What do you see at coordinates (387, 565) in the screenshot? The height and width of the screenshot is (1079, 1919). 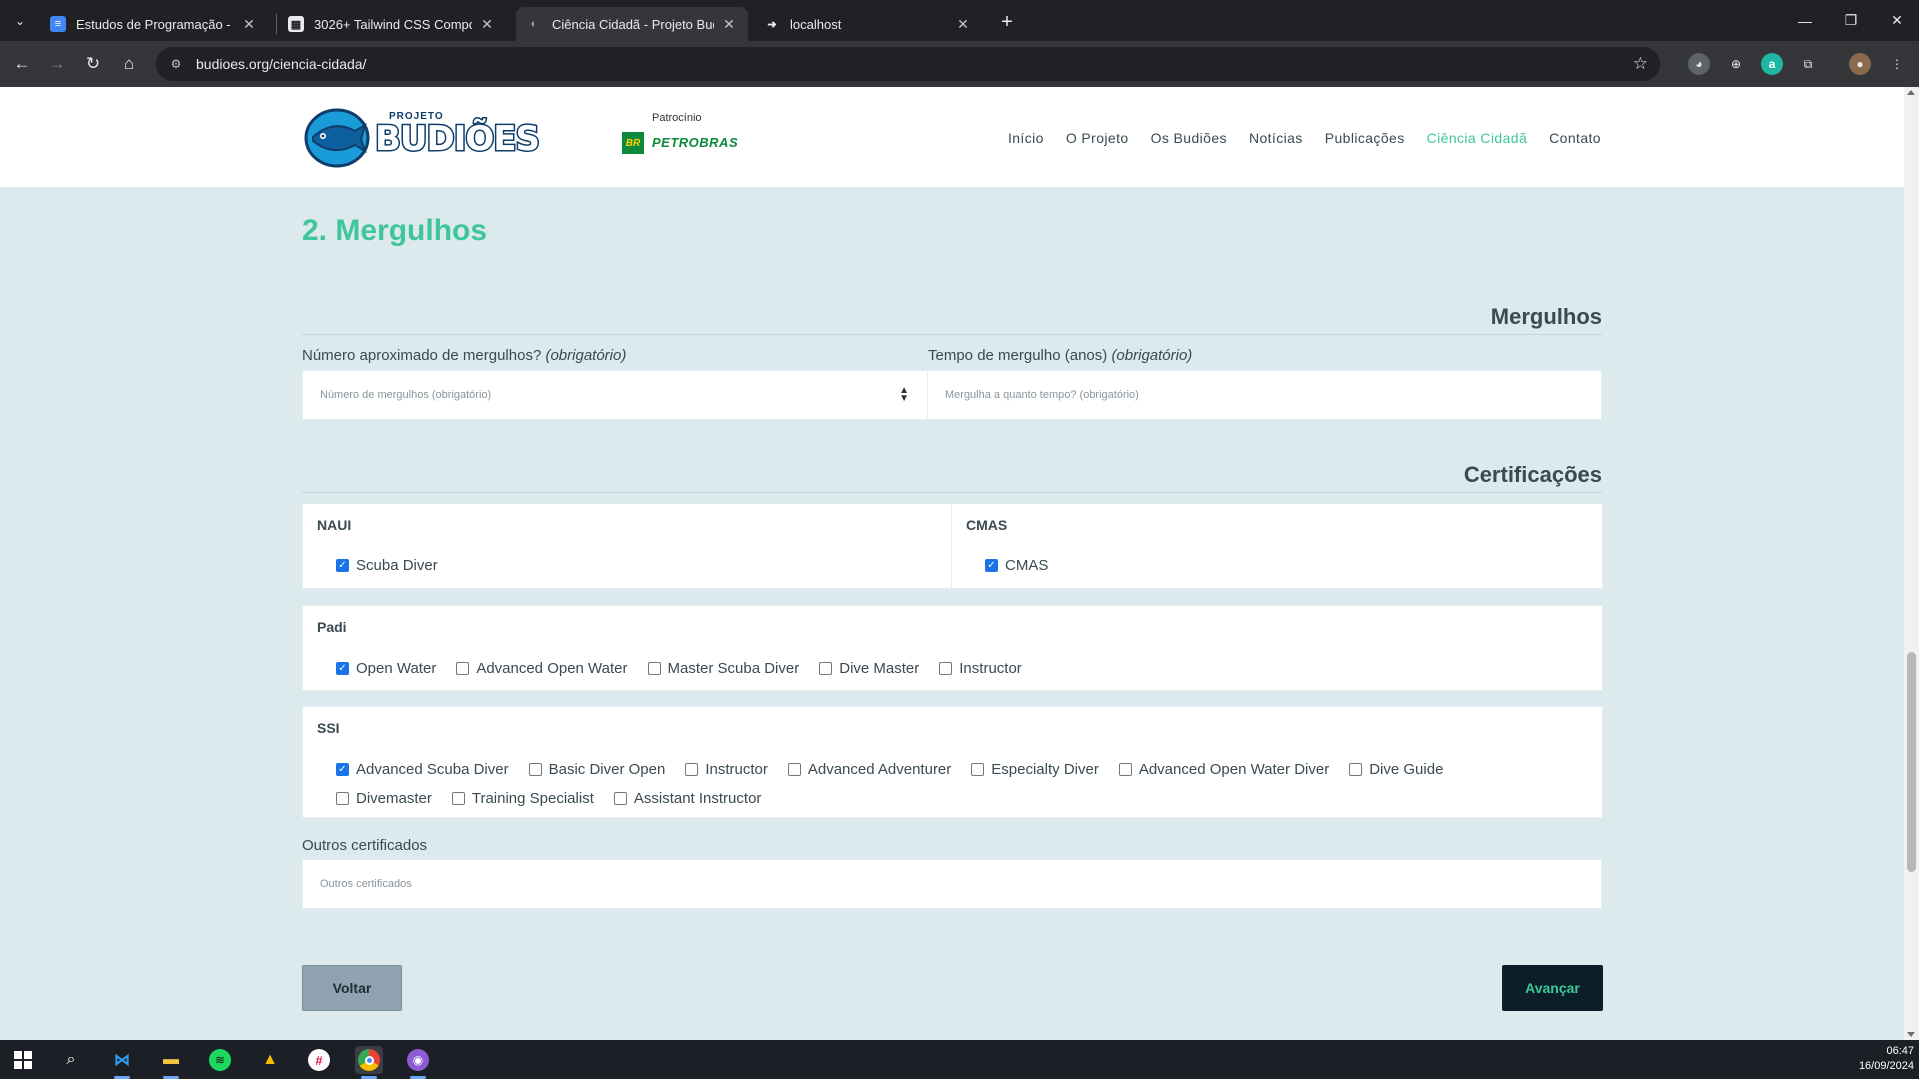 I see `checkbox-option: ✓ Scuba Diver` at bounding box center [387, 565].